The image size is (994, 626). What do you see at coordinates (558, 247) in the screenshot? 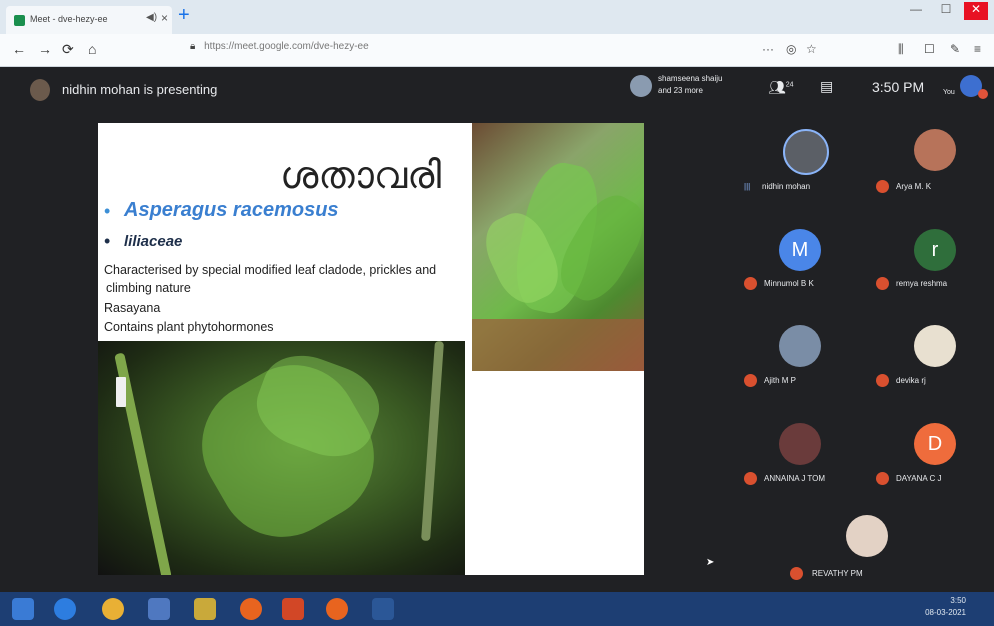
I see `plant-photo-potted` at bounding box center [558, 247].